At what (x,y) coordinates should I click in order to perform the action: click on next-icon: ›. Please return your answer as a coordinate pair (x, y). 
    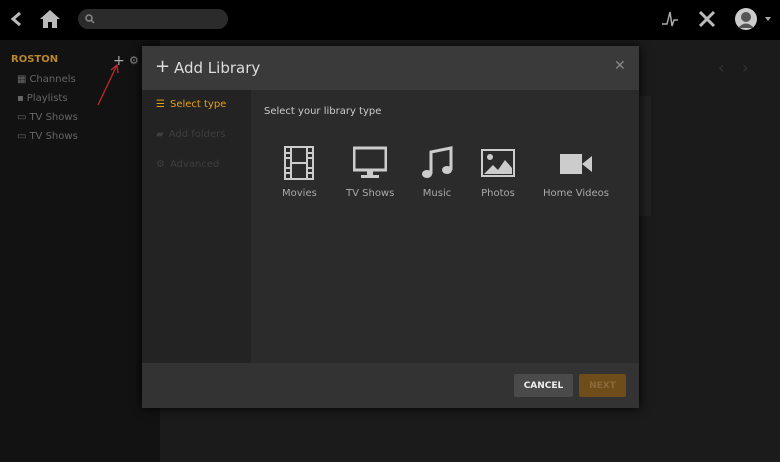
    Looking at the image, I should click on (745, 67).